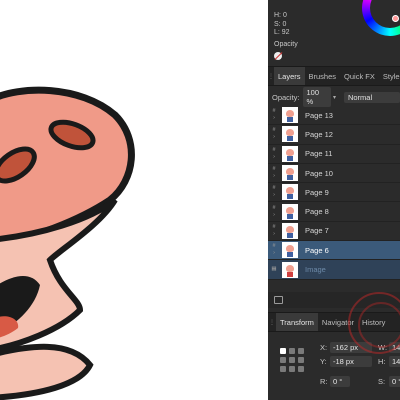 The width and height of the screenshot is (400, 400). I want to click on layer-row-page-6: # › Page 6, so click(334, 251).